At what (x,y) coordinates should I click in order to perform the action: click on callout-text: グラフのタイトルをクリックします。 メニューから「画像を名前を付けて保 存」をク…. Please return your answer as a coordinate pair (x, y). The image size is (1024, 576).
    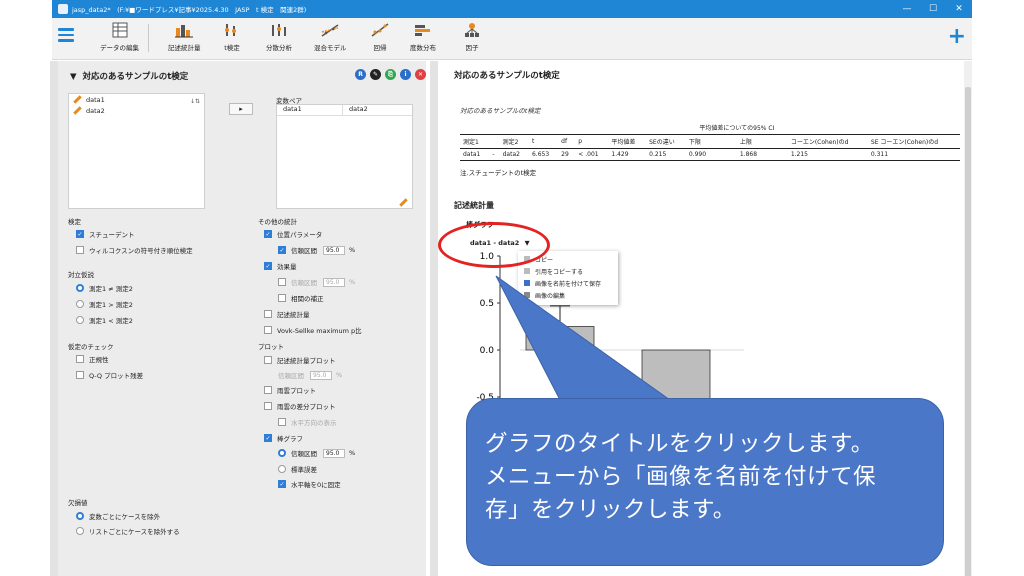
    Looking at the image, I should click on (707, 477).